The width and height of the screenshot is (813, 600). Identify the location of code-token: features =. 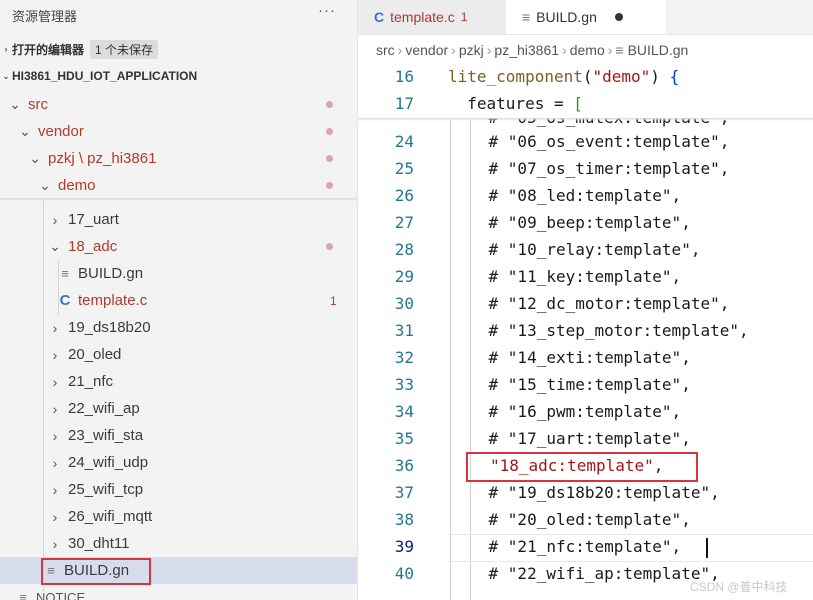
(511, 103).